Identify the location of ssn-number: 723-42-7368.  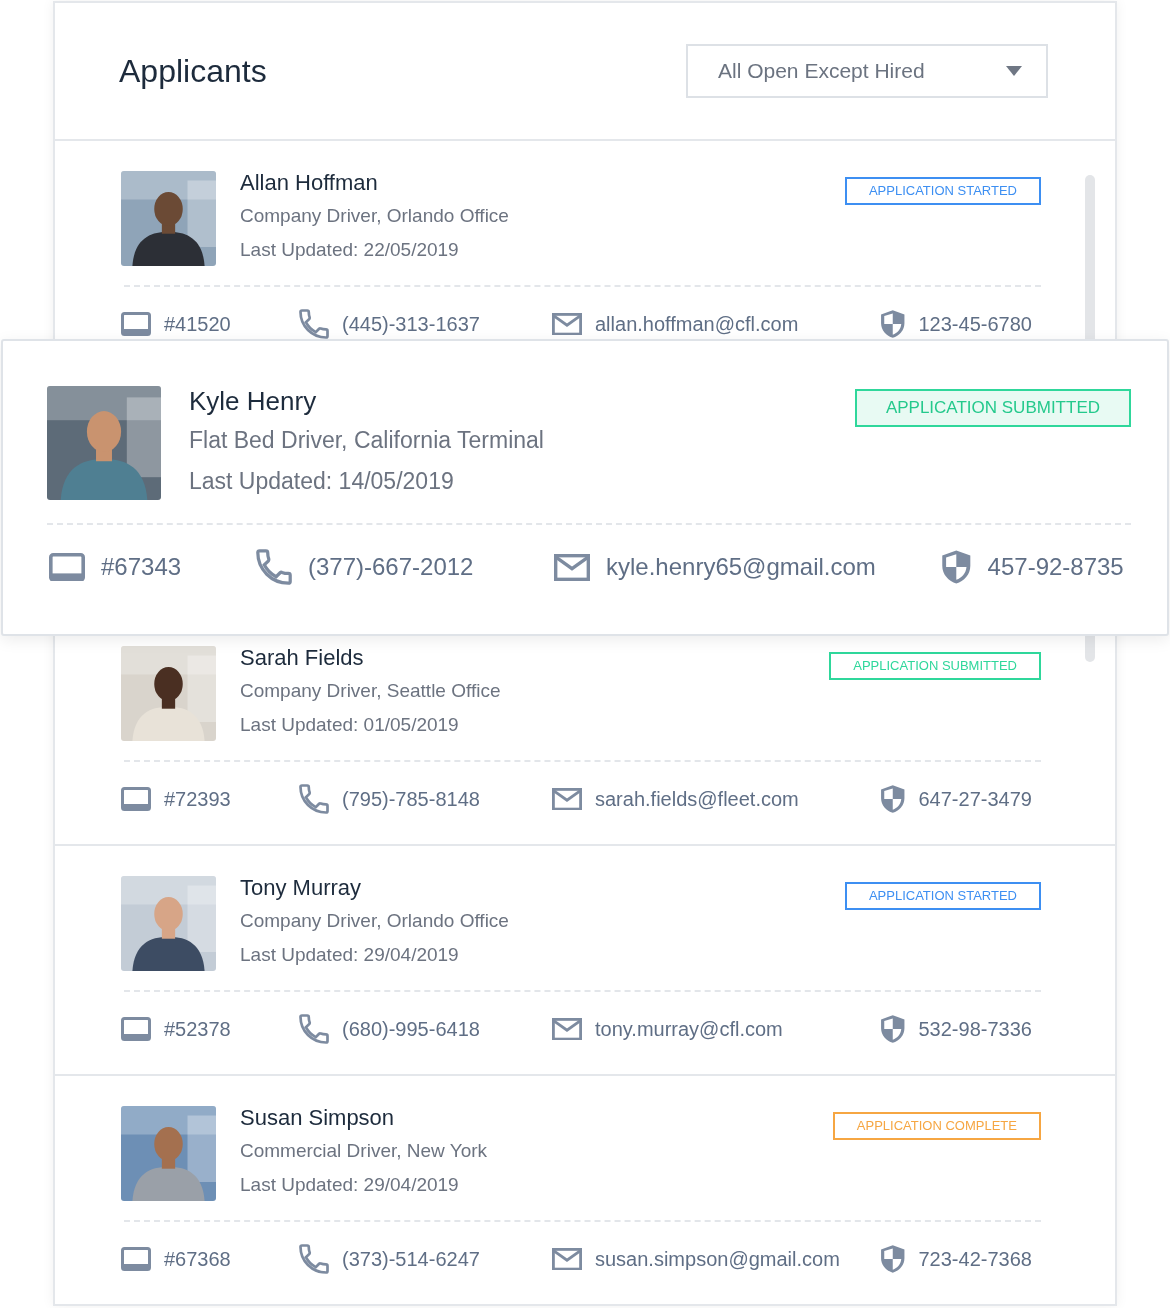
(975, 1259).